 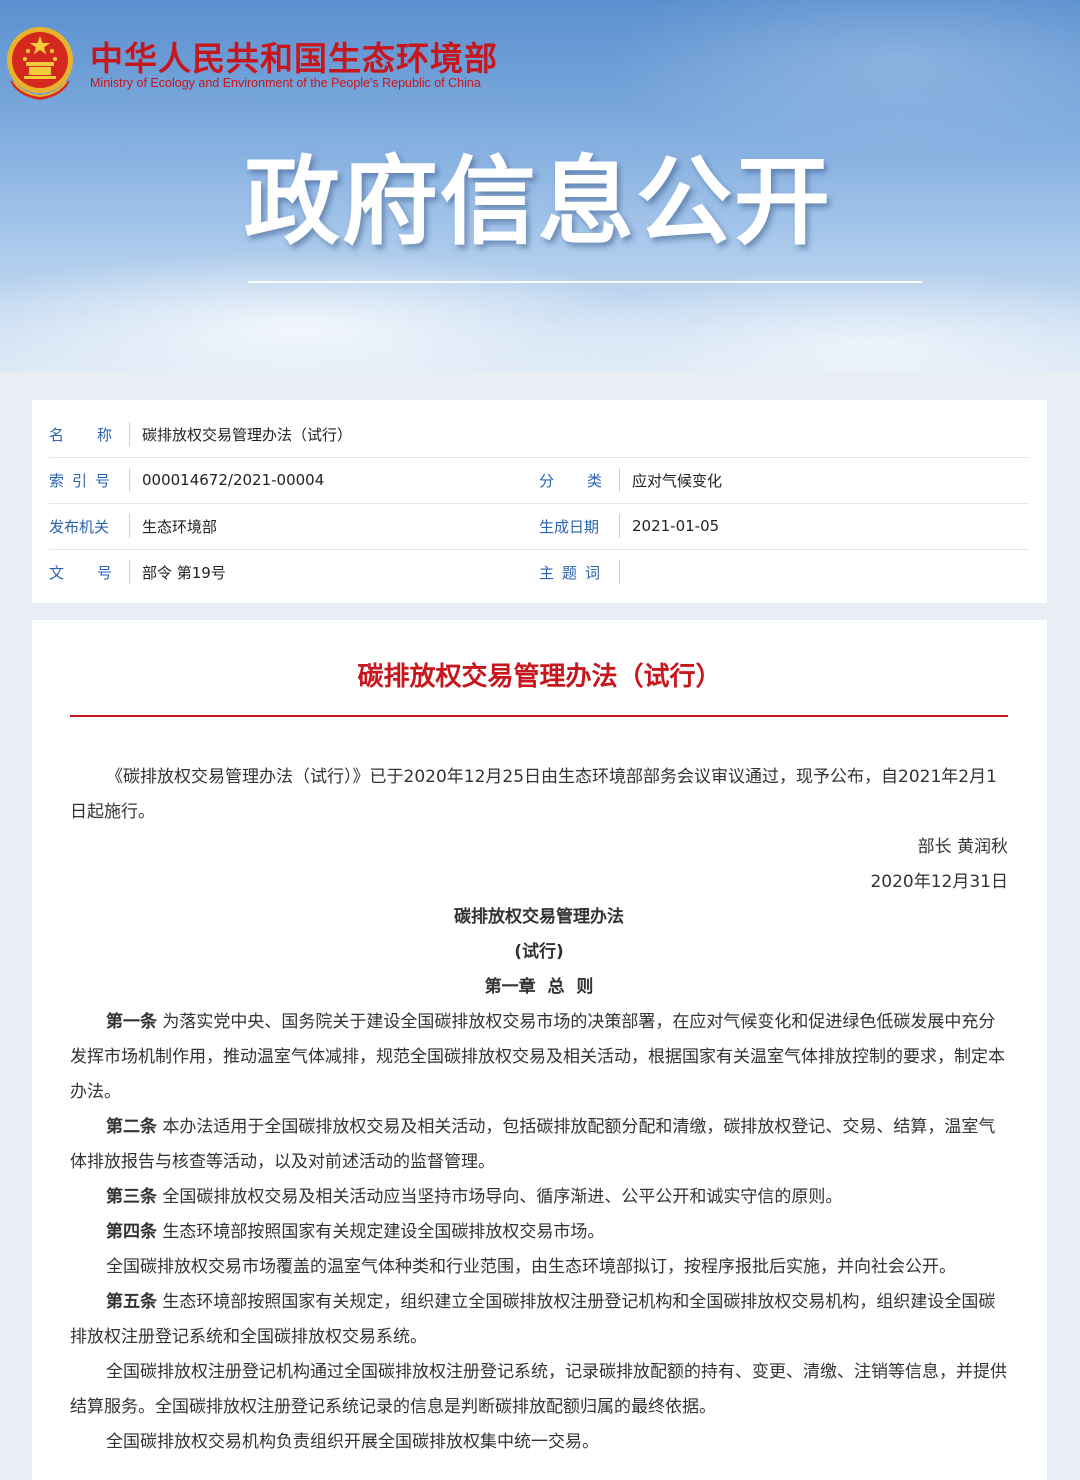 I want to click on article-4: 第四条 生态环境部按照国家有关规定建设全国碳排放权交易市场。, so click(x=539, y=1232).